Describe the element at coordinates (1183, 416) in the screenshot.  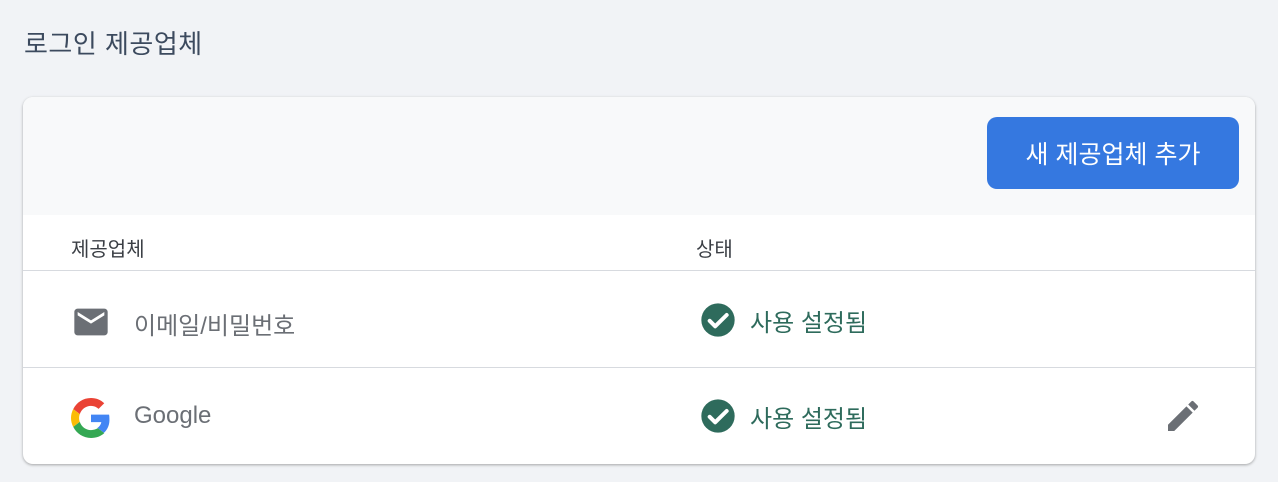
I see `edit-icon` at that location.